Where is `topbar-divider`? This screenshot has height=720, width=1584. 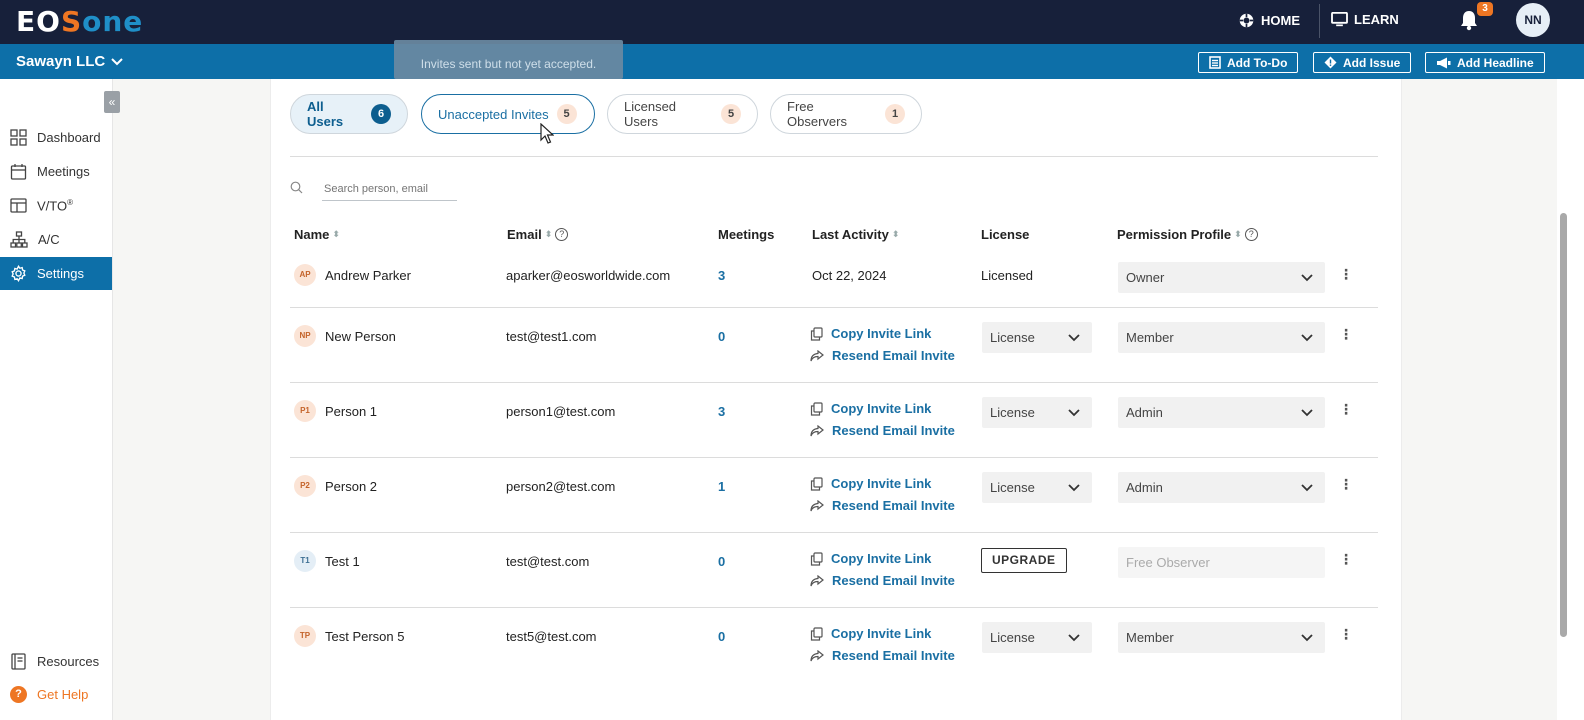 topbar-divider is located at coordinates (1319, 21).